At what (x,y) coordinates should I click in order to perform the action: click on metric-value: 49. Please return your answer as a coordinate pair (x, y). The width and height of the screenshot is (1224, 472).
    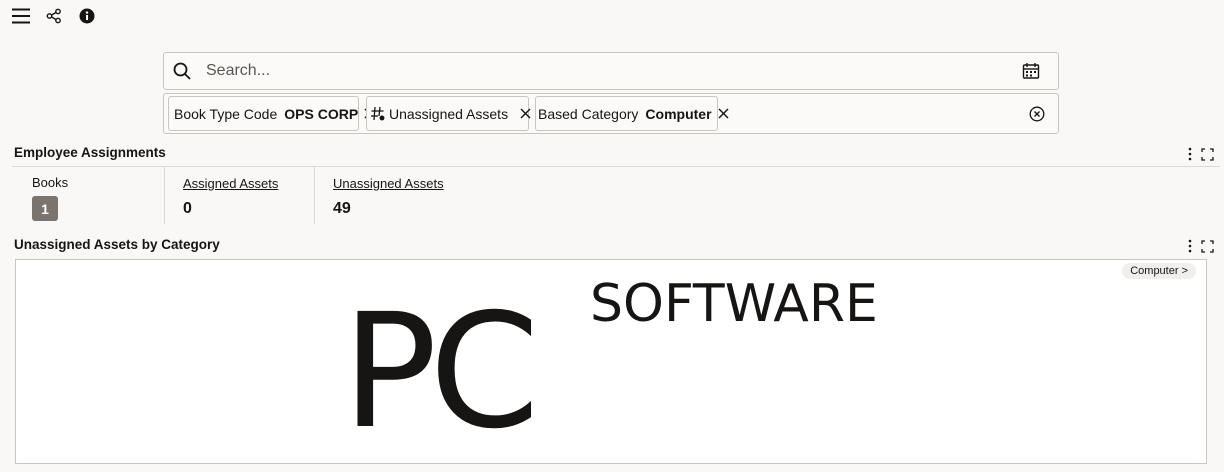
    Looking at the image, I should click on (342, 208).